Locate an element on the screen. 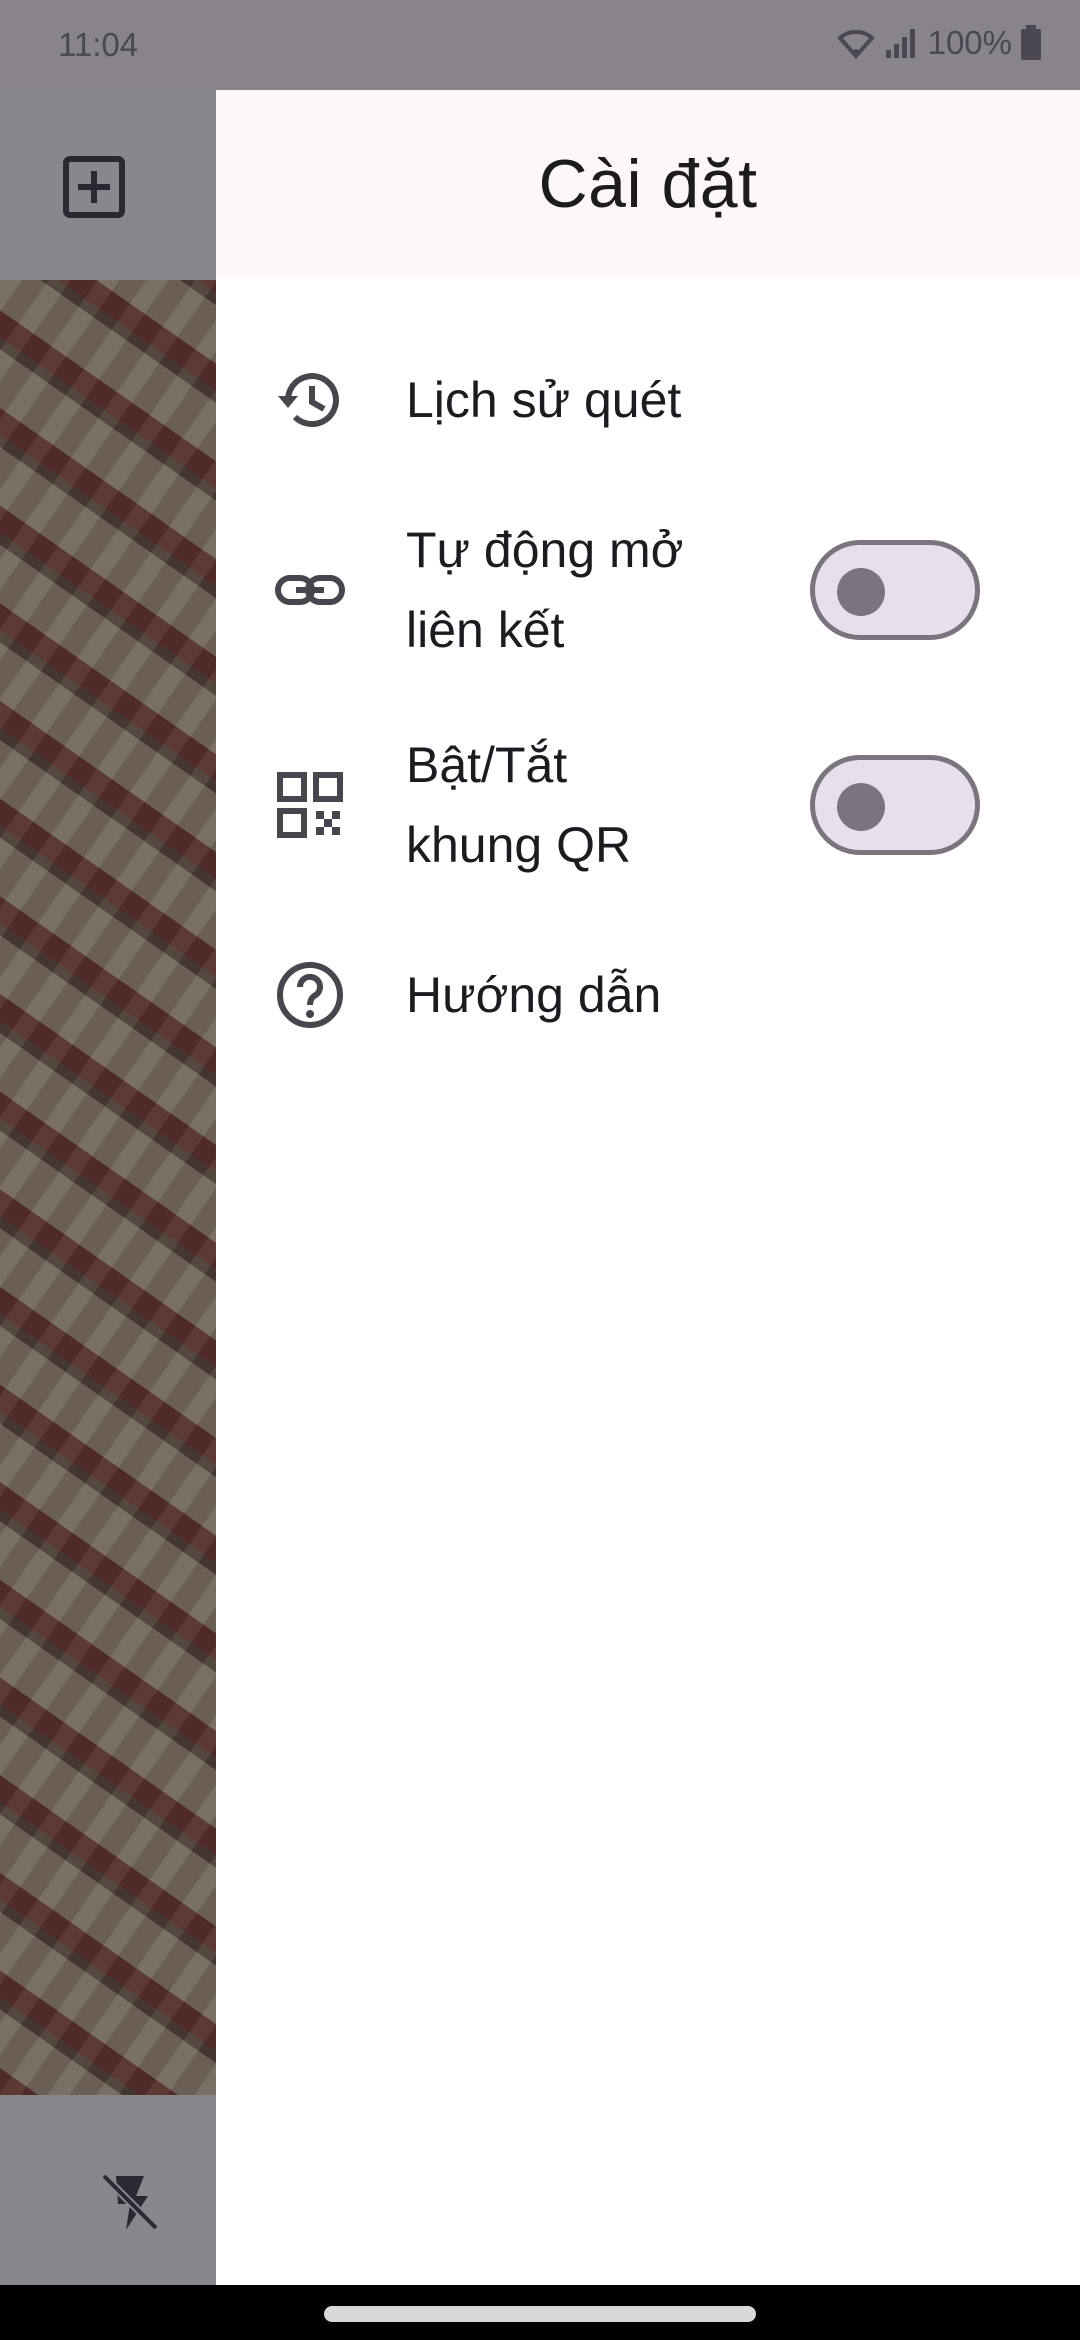 This screenshot has height=2340, width=1080. wifi-icon is located at coordinates (855, 44).